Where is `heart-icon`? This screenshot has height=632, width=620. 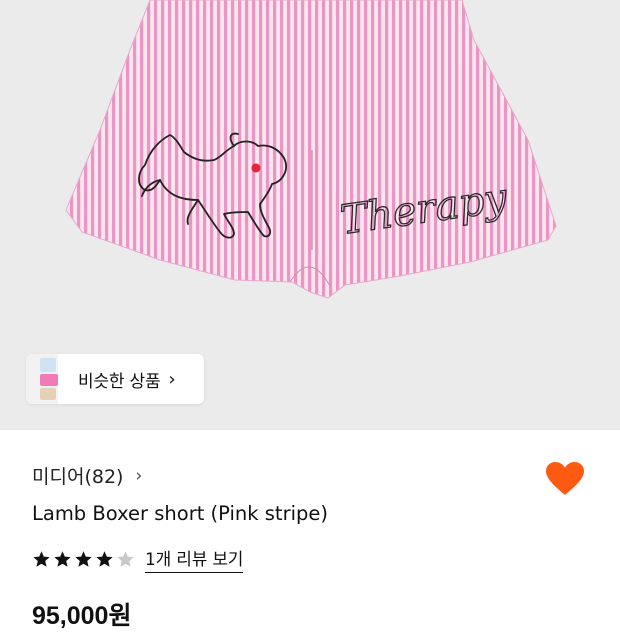 heart-icon is located at coordinates (565, 479).